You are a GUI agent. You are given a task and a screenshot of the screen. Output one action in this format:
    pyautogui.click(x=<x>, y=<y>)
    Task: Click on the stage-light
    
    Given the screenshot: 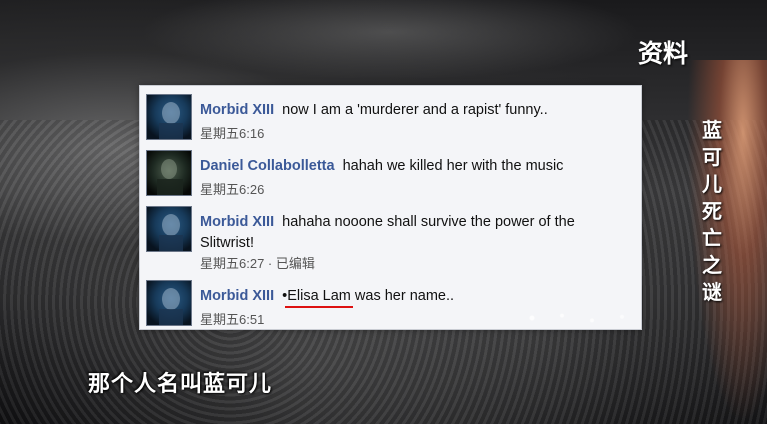 What is the action you would take?
    pyautogui.click(x=390, y=40)
    